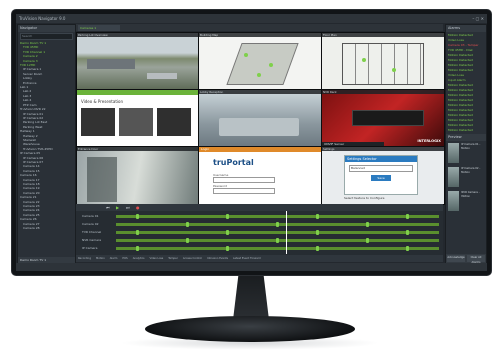  Describe the element at coordinates (138, 61) in the screenshot. I see `camera-tile-parking: Parking Lot Overview` at that location.